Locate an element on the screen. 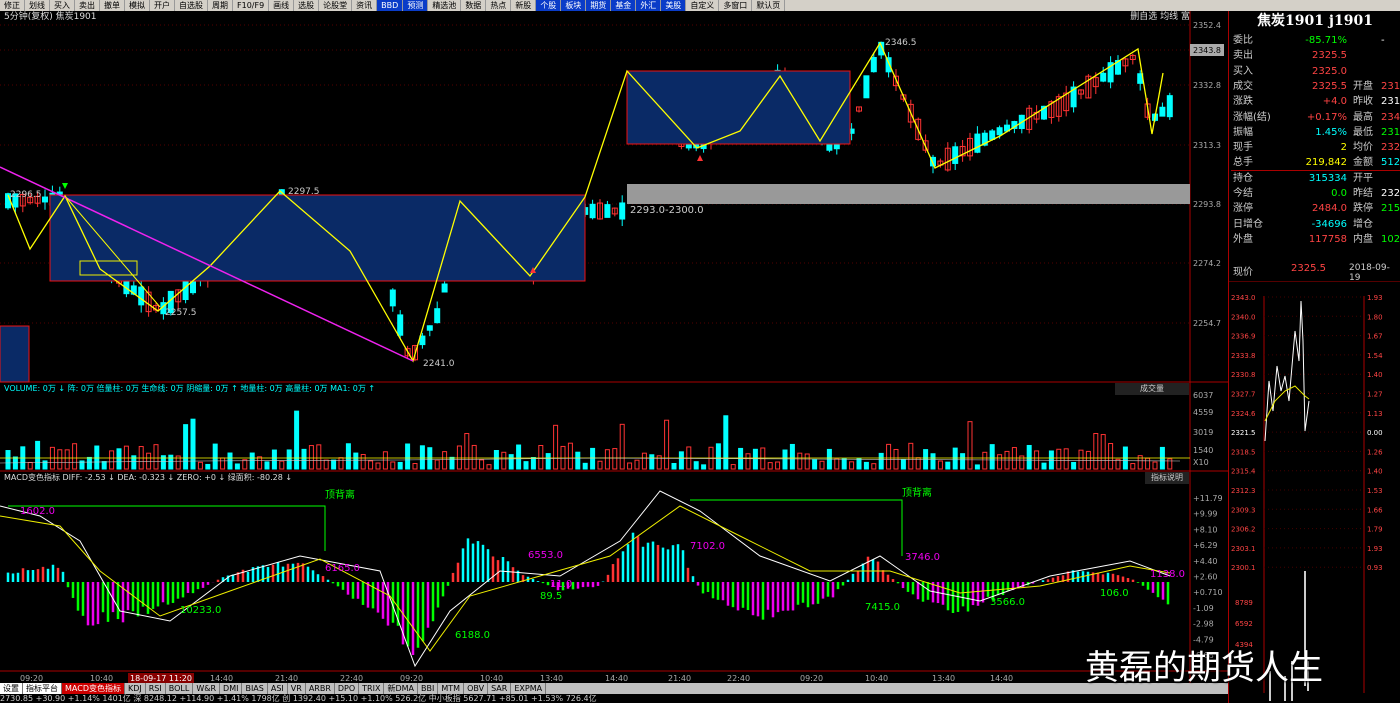 This screenshot has height=703, width=1400. toolbar-item: 买入 is located at coordinates (62, 5).